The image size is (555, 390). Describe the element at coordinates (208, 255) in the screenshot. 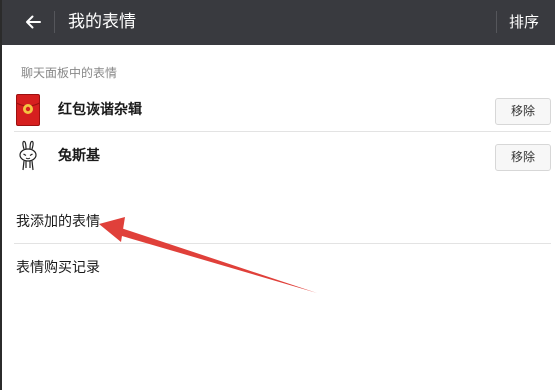

I see `annotation-arrow-icon` at that location.